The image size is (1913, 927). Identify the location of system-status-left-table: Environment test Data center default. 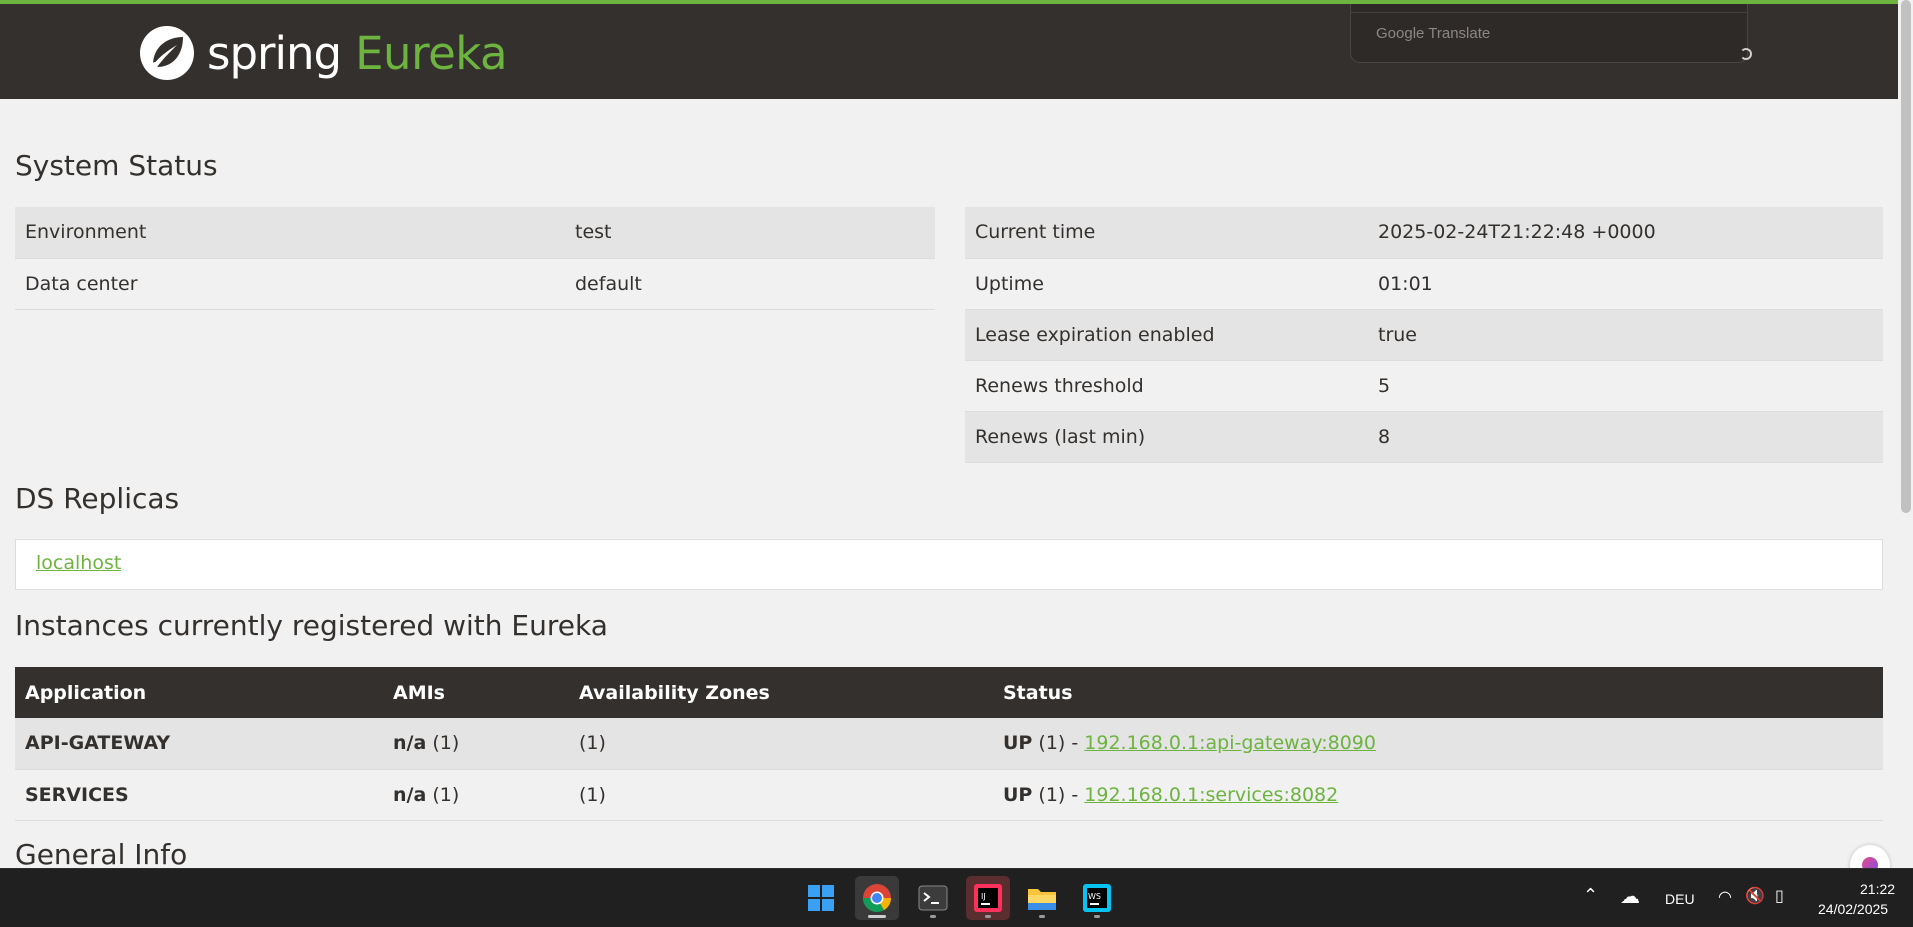
(475, 258).